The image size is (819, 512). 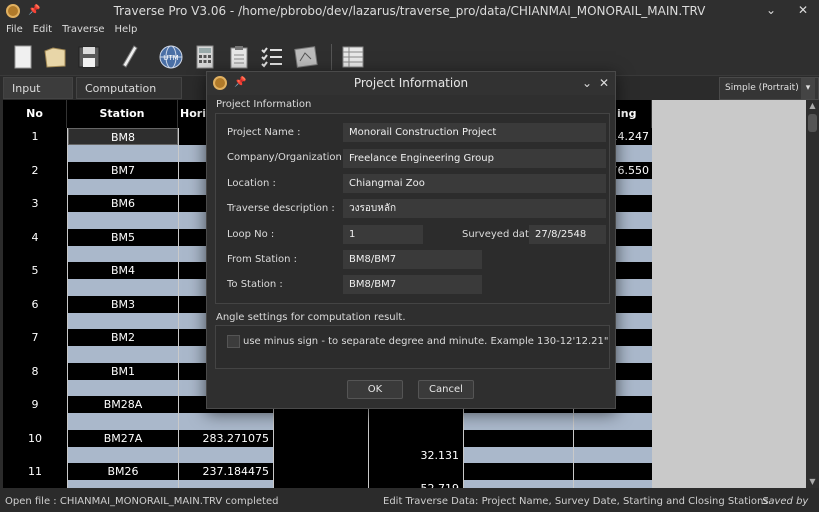 What do you see at coordinates (272, 57) in the screenshot?
I see `checklist-icon` at bounding box center [272, 57].